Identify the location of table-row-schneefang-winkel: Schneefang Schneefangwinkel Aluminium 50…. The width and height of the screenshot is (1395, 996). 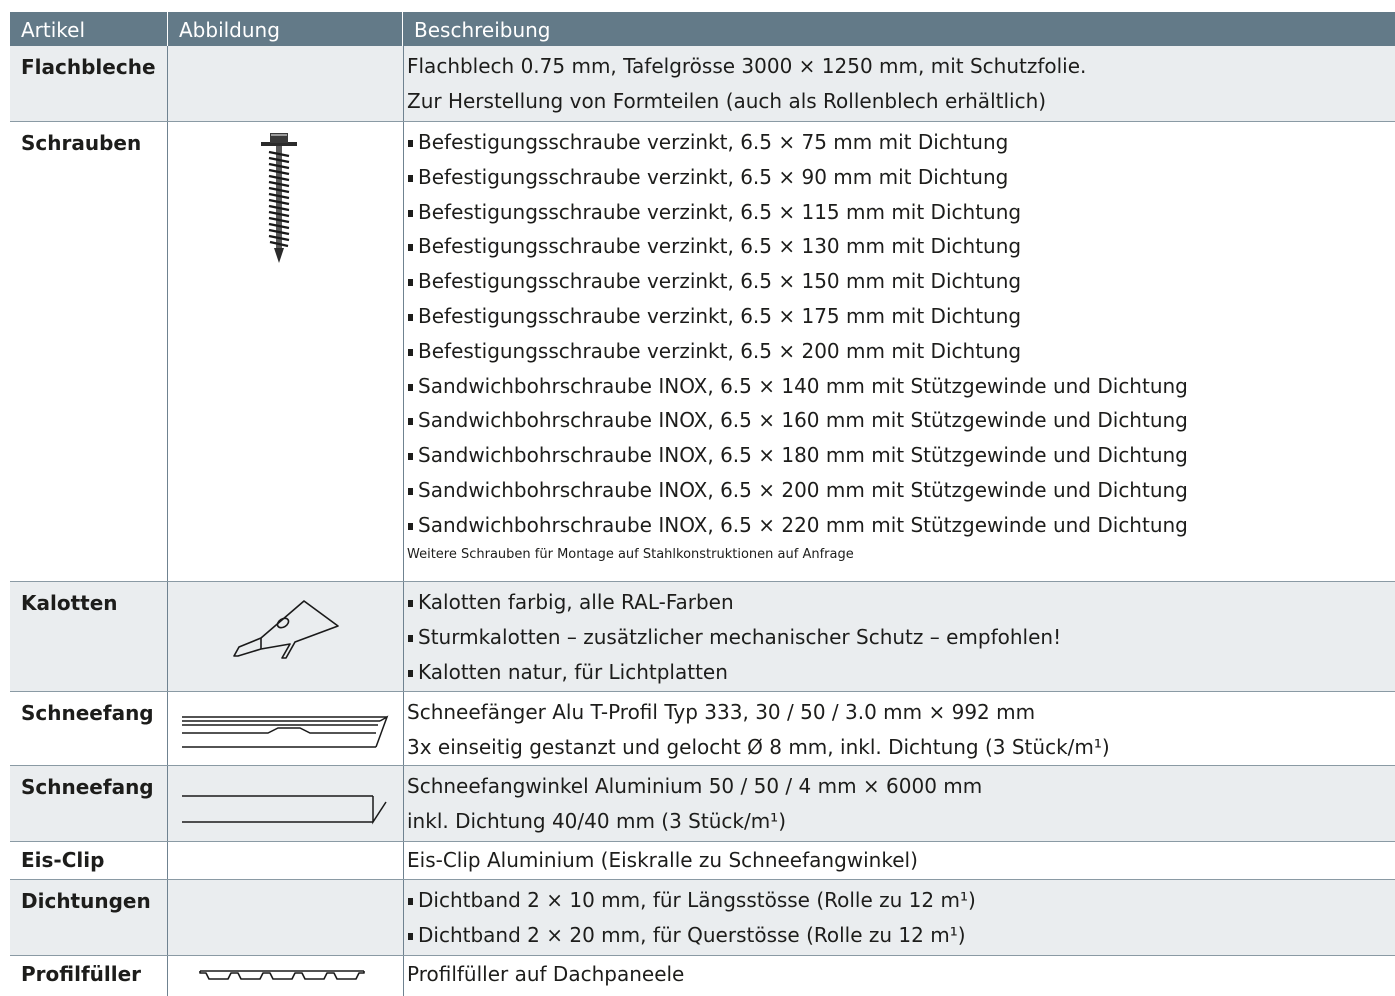
(702, 804).